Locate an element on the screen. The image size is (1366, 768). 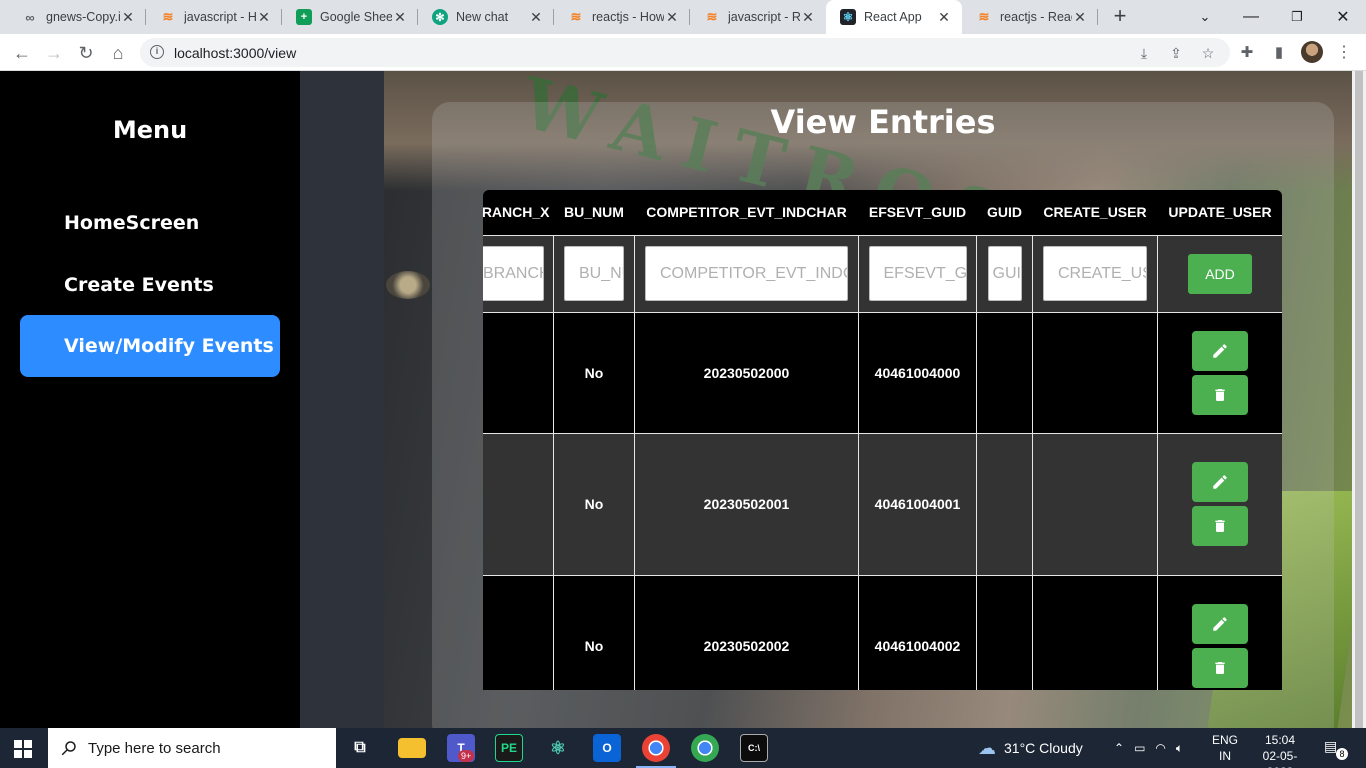
sidebar-item-homescreen: HomeScreen is located at coordinates (150, 223).